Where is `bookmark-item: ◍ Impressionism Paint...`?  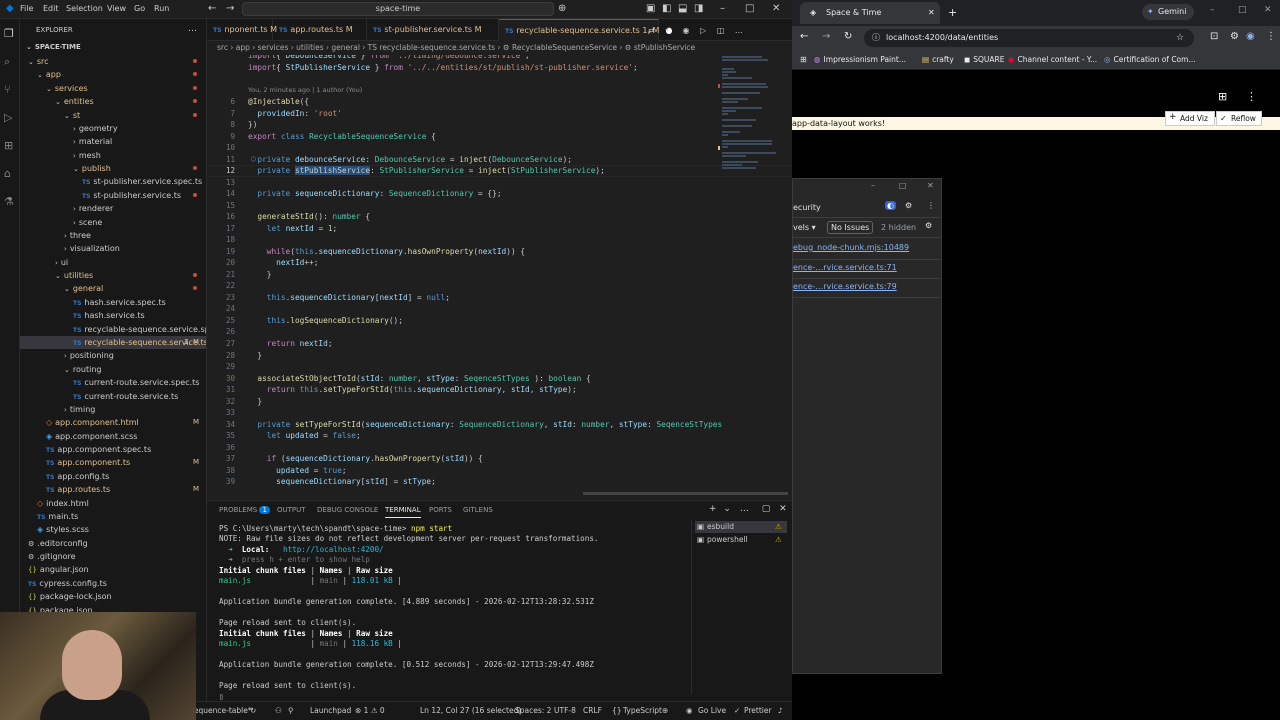 bookmark-item: ◍ Impressionism Paint... is located at coordinates (860, 59).